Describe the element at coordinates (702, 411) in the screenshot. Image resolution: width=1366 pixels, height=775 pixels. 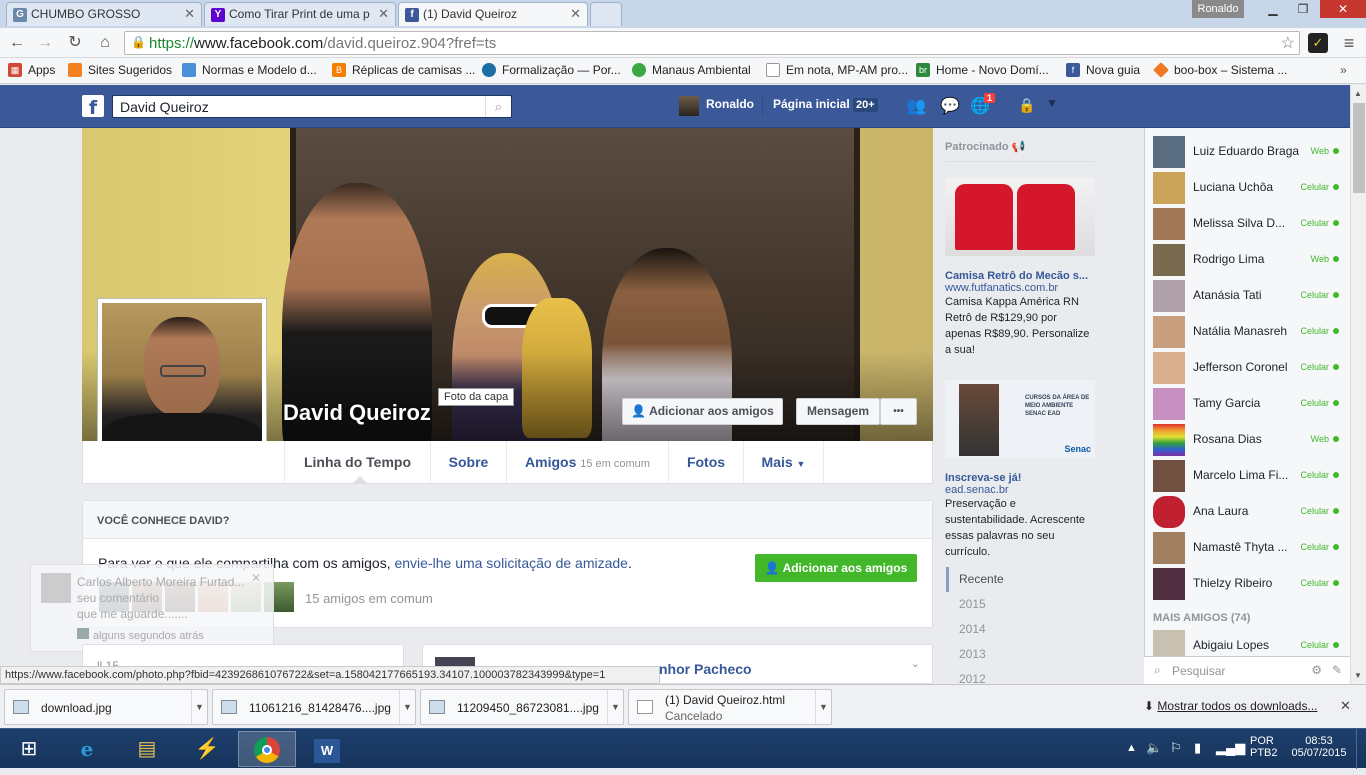
I see `add-friend-button: 👤 Adicionar aos amigos` at that location.